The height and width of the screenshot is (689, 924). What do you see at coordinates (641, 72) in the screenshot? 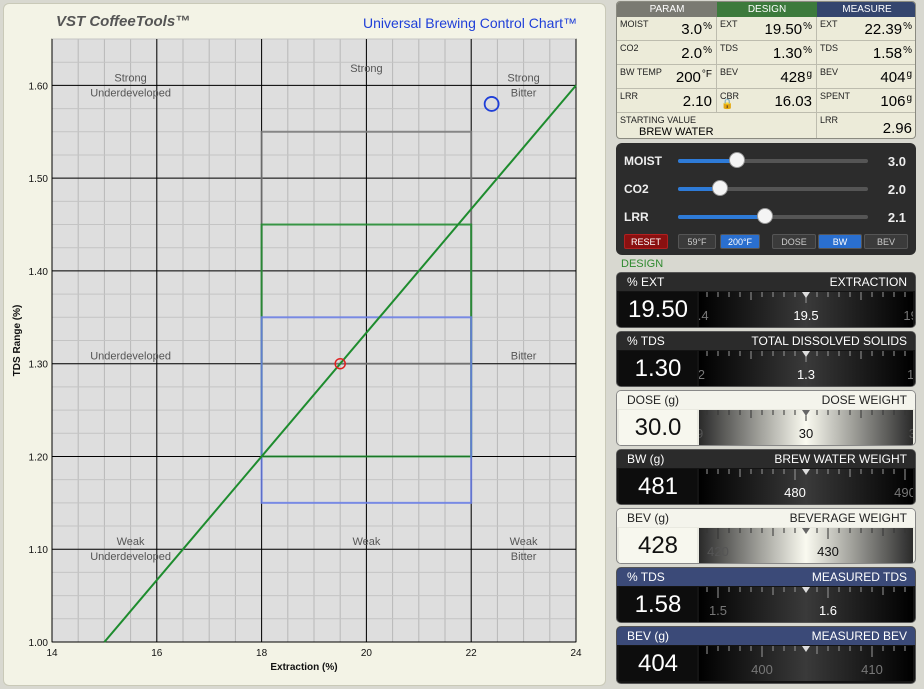
I see `param-label: BW TEMP` at bounding box center [641, 72].